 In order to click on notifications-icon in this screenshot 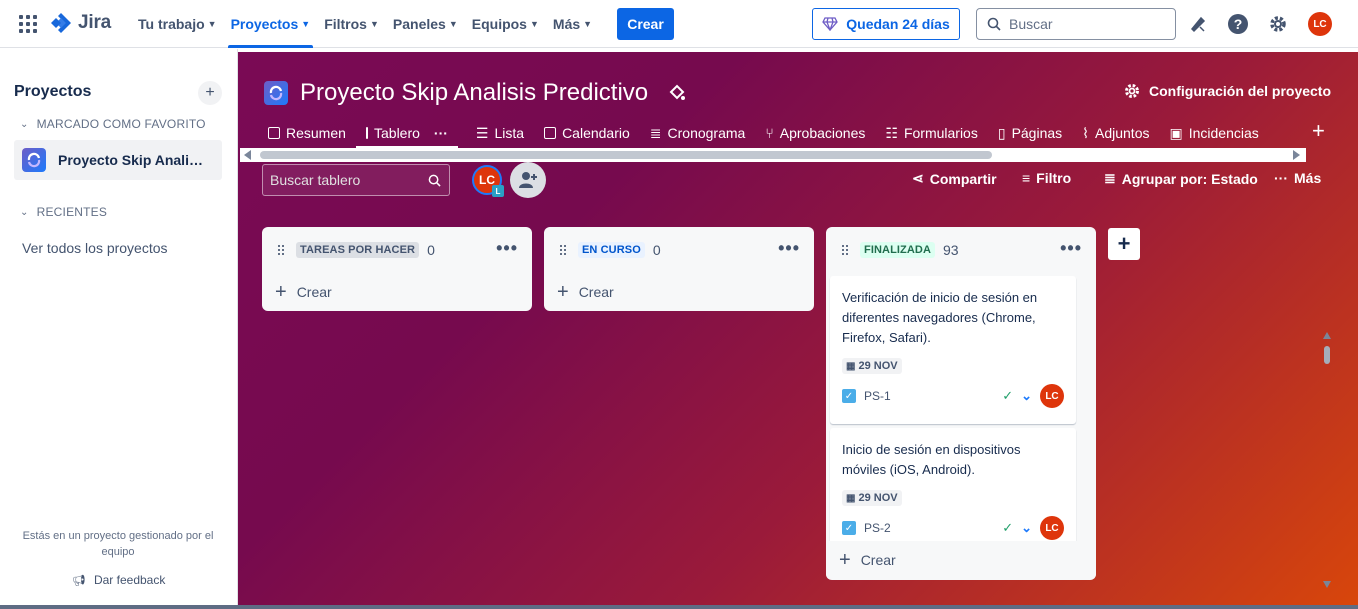, I will do `click(1198, 24)`.